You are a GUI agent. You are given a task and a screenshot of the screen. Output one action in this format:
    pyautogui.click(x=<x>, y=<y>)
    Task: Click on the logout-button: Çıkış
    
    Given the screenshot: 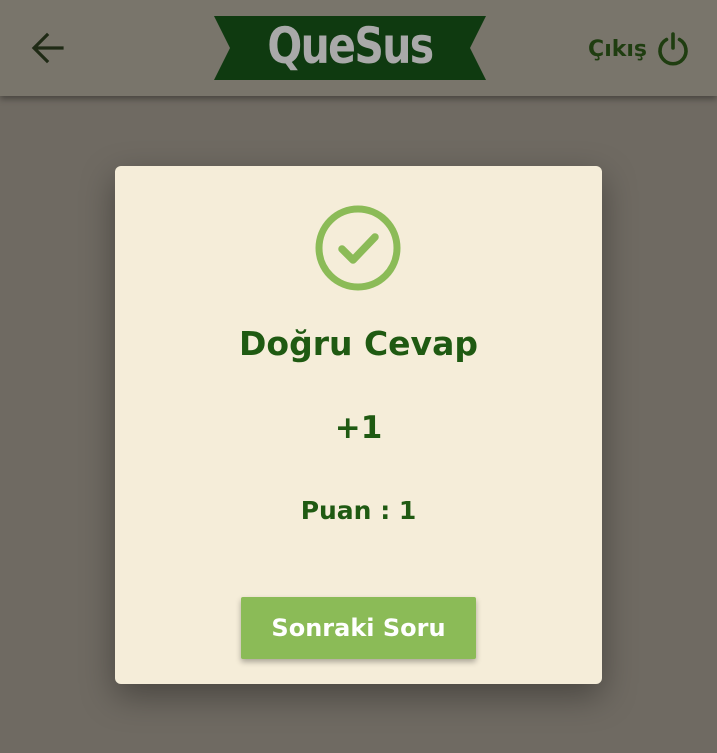 What is the action you would take?
    pyautogui.click(x=639, y=49)
    